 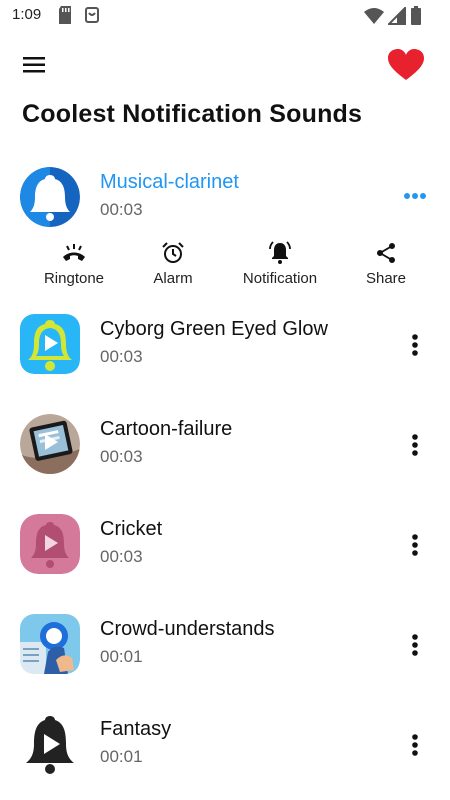 What do you see at coordinates (192, 114) in the screenshot?
I see `page-title: Coolest Notification Sounds` at bounding box center [192, 114].